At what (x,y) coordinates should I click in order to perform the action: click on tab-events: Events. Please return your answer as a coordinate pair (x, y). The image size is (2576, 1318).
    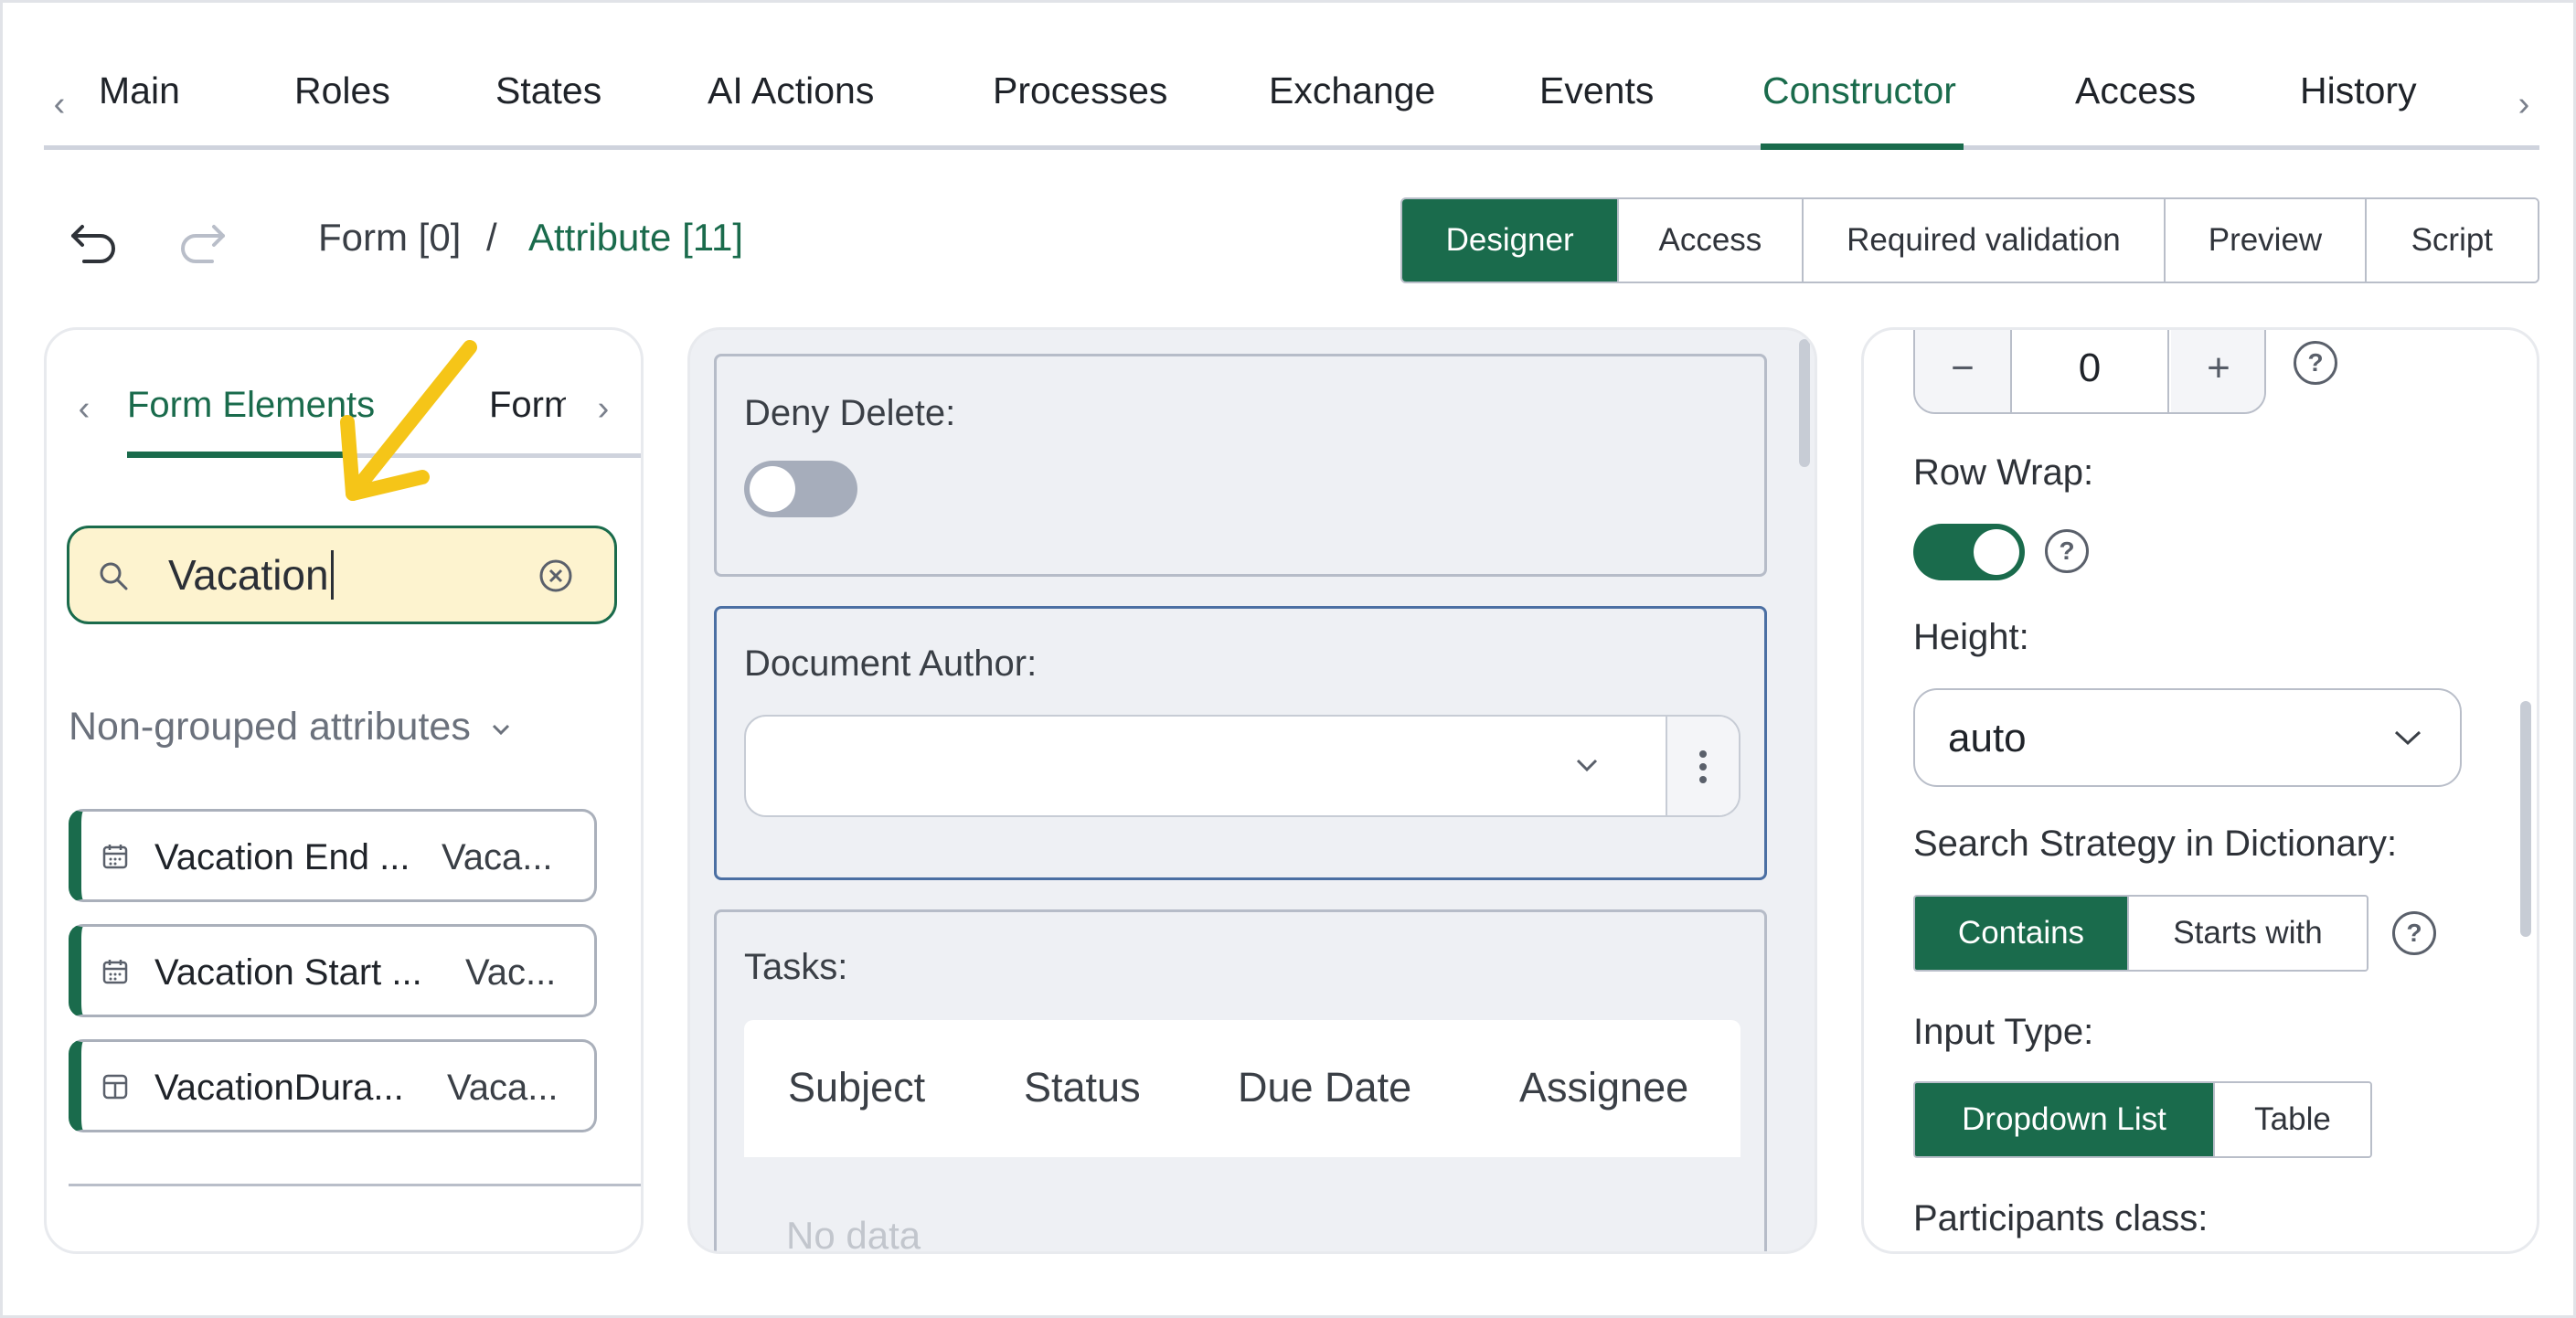
    Looking at the image, I should click on (1596, 90).